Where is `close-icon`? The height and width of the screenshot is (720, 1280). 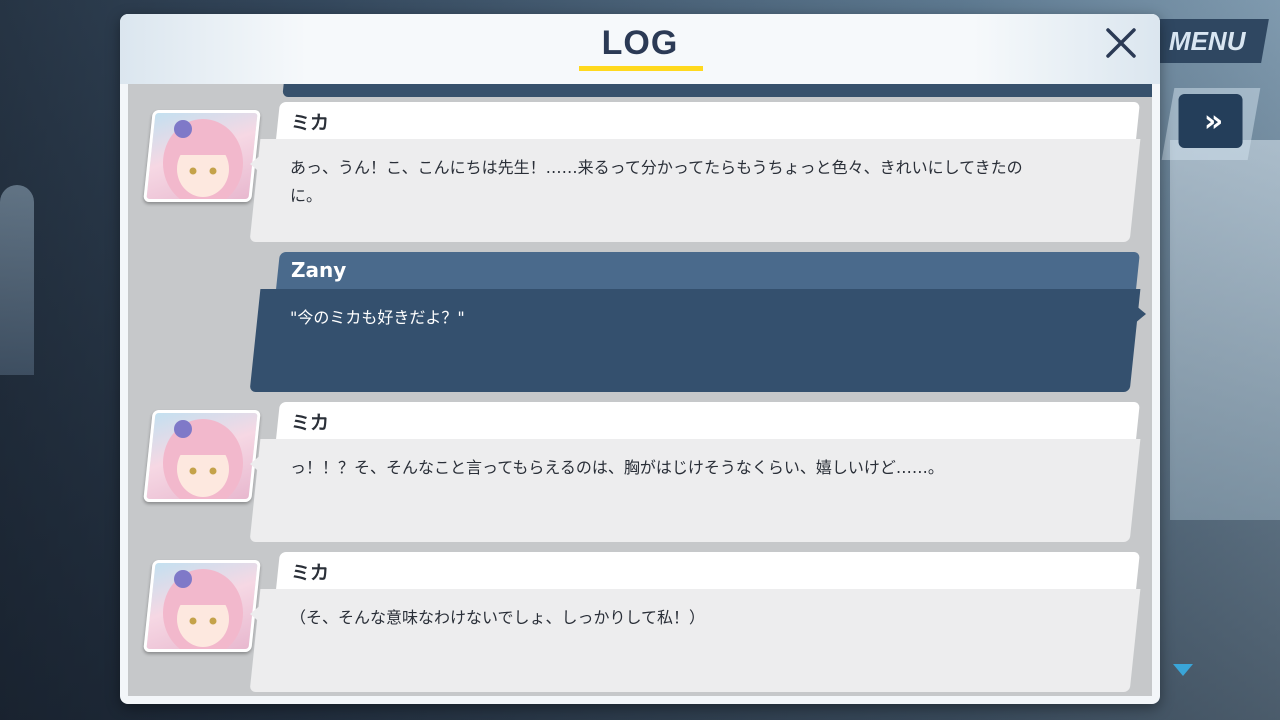
close-icon is located at coordinates (1121, 43).